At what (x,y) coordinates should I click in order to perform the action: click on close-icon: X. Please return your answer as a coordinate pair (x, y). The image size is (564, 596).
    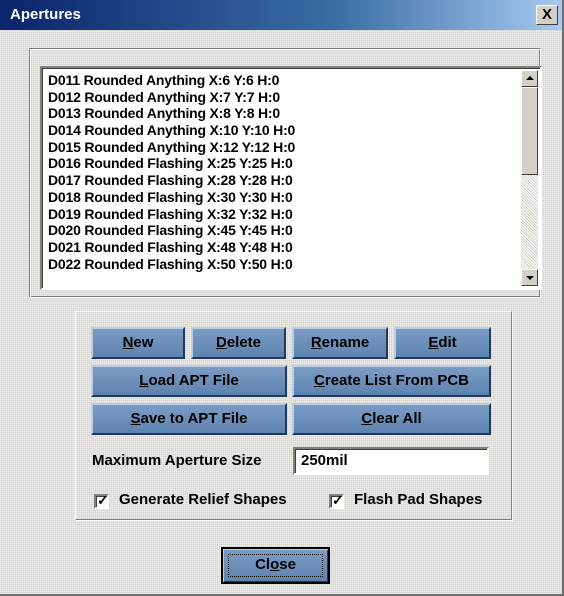
    Looking at the image, I should click on (547, 15).